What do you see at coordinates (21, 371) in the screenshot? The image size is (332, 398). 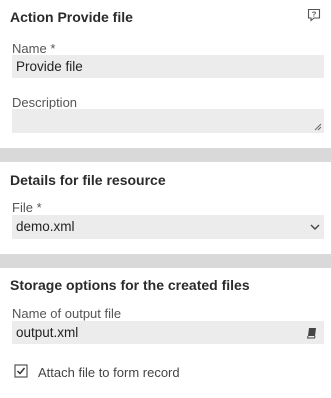 I see `checkbox-icon` at bounding box center [21, 371].